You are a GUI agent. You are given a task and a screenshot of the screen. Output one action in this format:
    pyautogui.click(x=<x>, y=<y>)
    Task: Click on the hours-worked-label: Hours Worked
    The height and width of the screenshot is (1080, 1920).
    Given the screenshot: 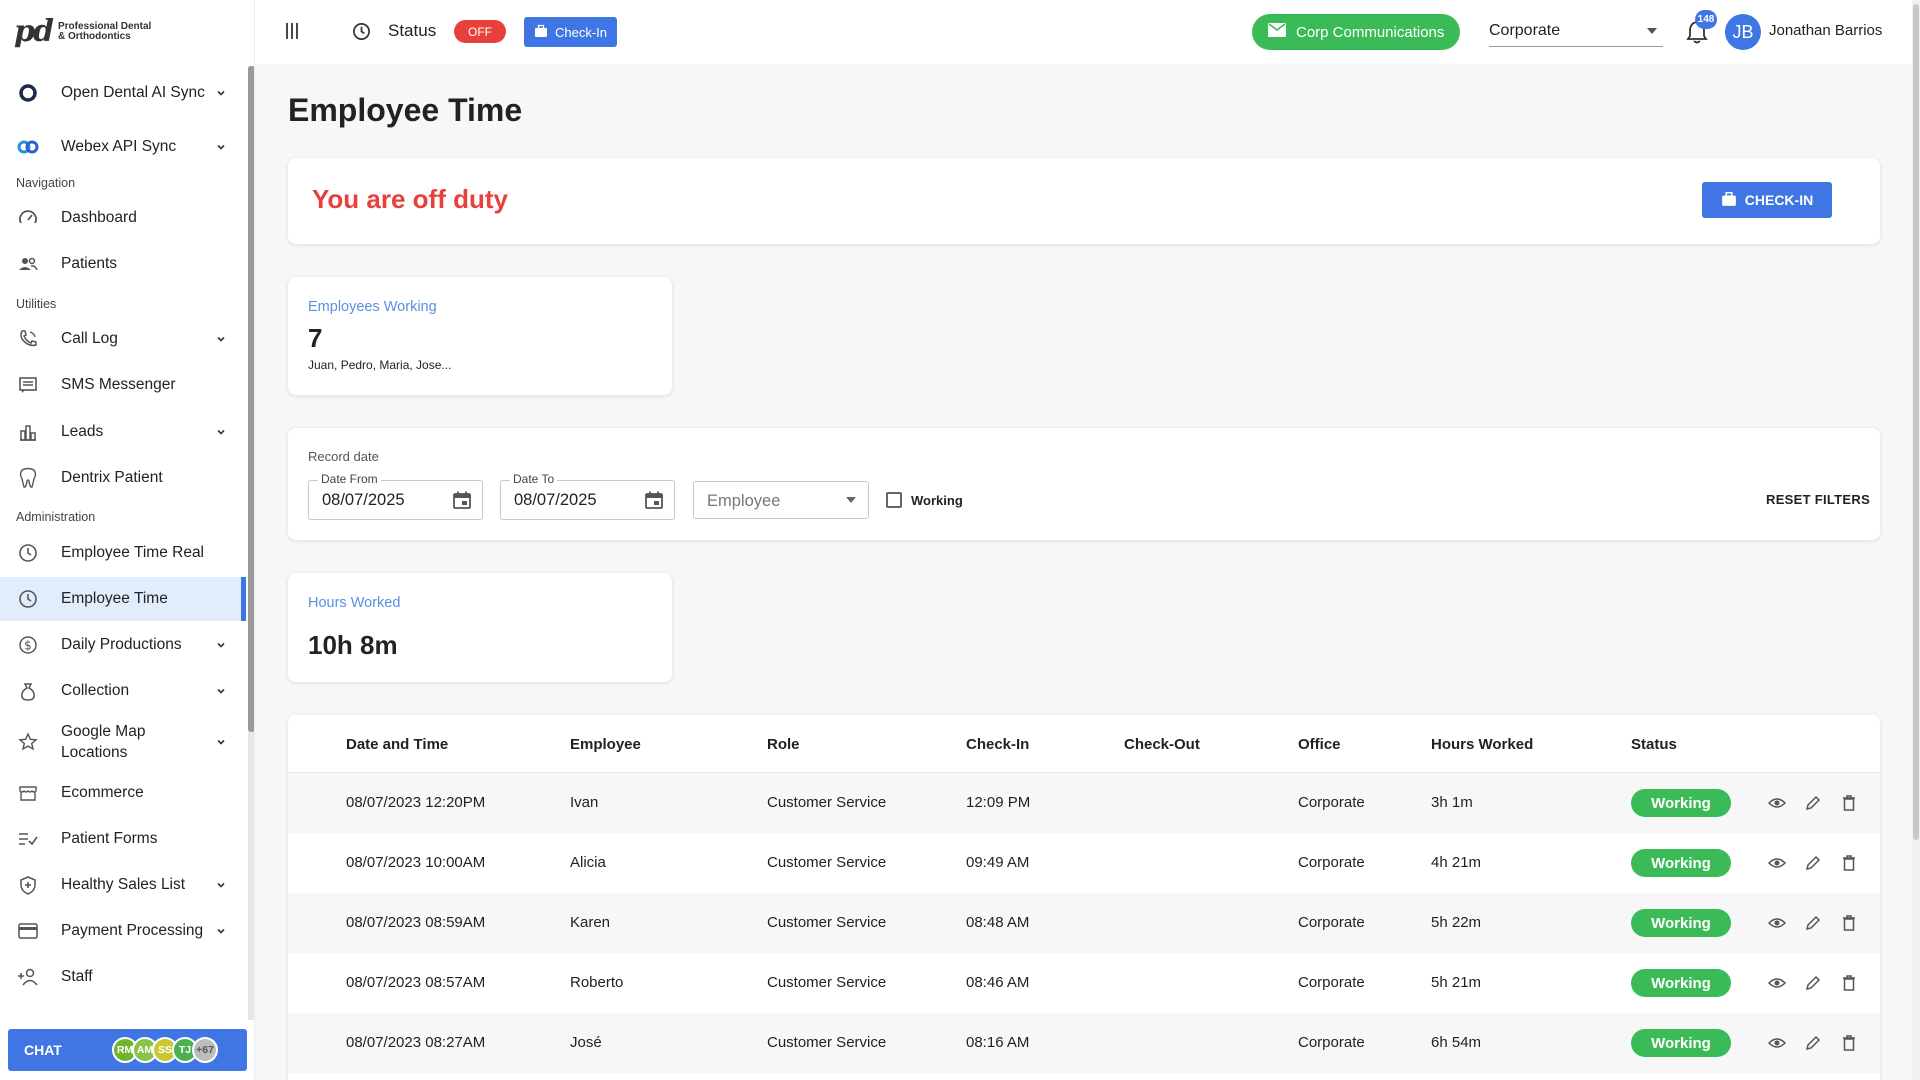 What is the action you would take?
    pyautogui.click(x=354, y=603)
    